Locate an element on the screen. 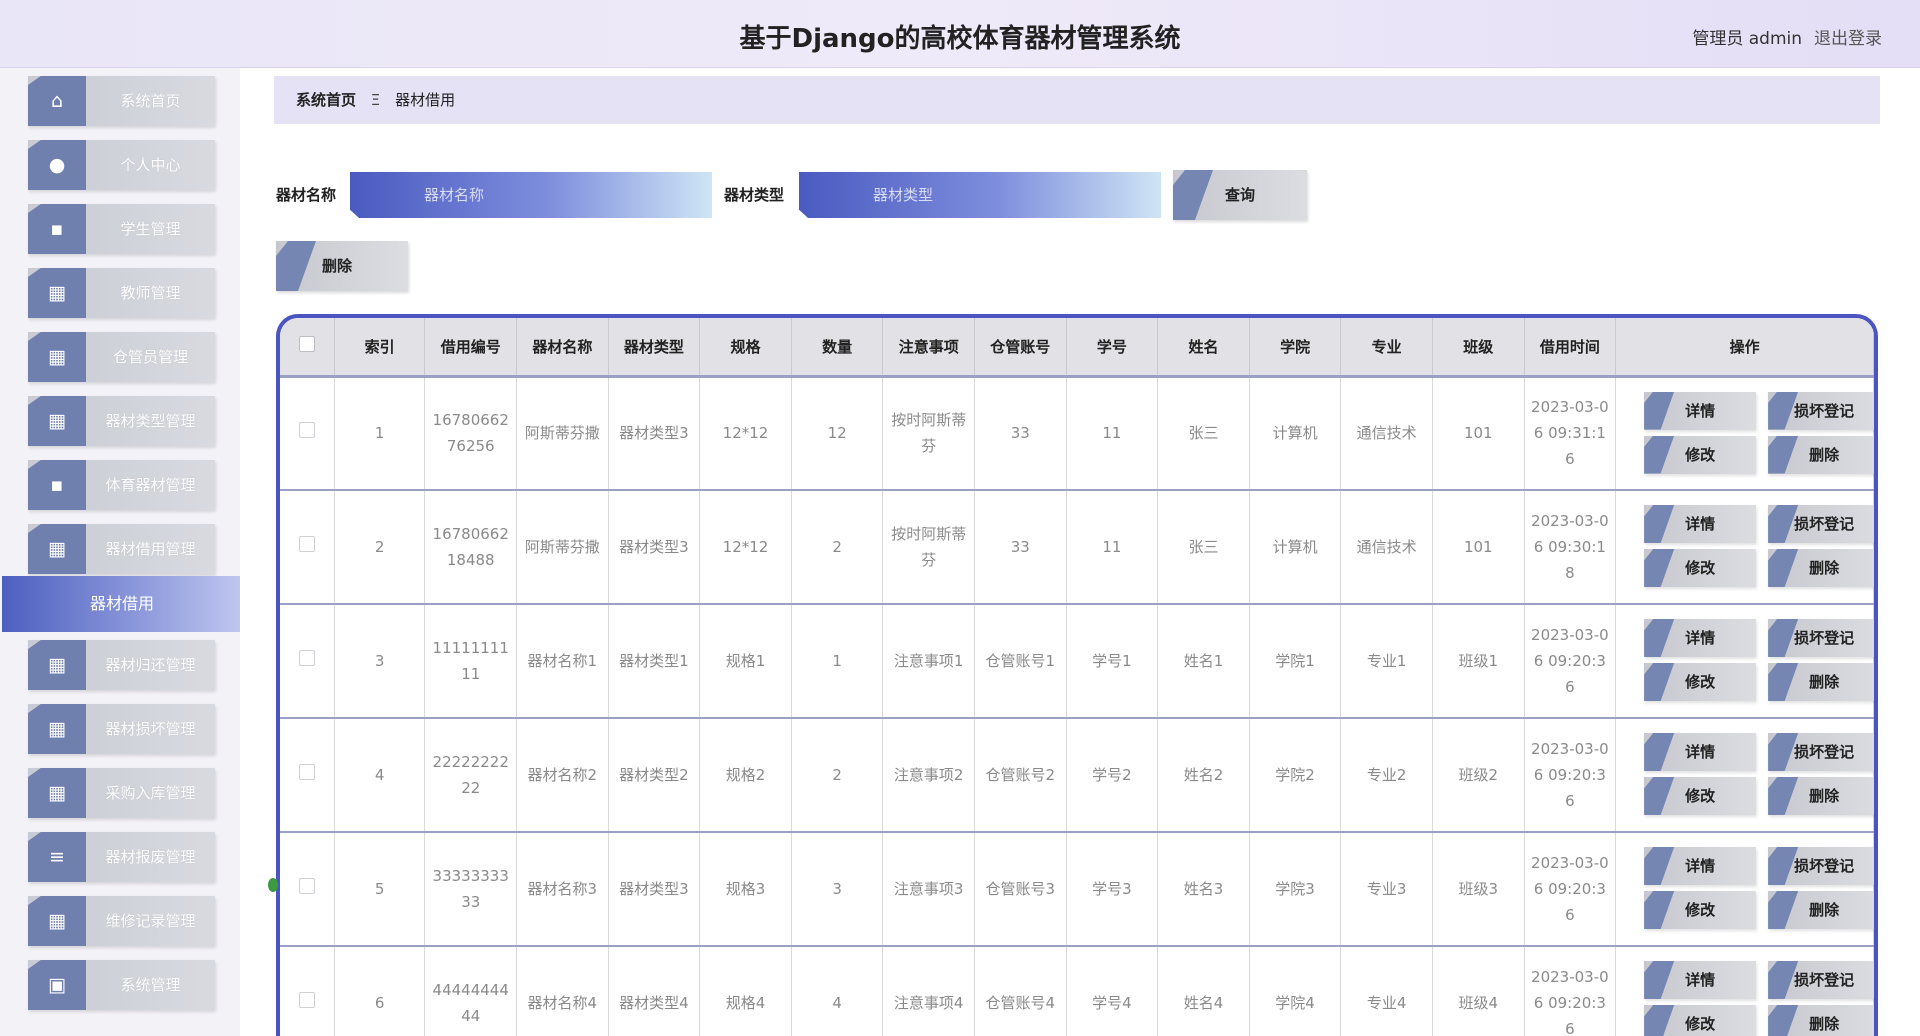 The width and height of the screenshot is (1920, 1036). sidebar-item-items_after4: ▦ 维修记录管理 is located at coordinates (121, 921).